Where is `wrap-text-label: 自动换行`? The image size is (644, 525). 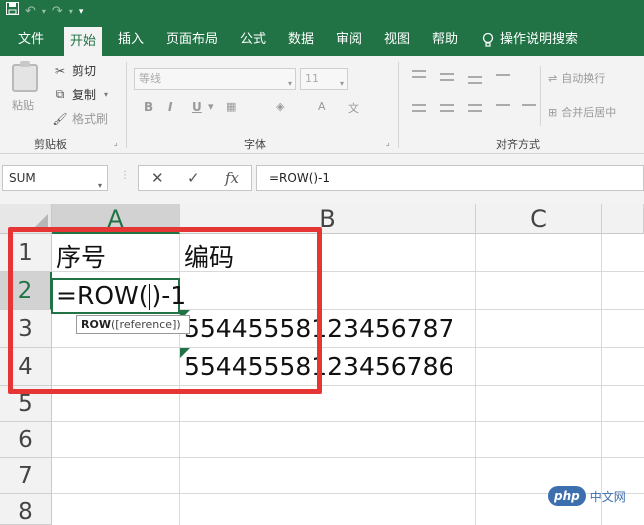 wrap-text-label: 自动换行 is located at coordinates (583, 78).